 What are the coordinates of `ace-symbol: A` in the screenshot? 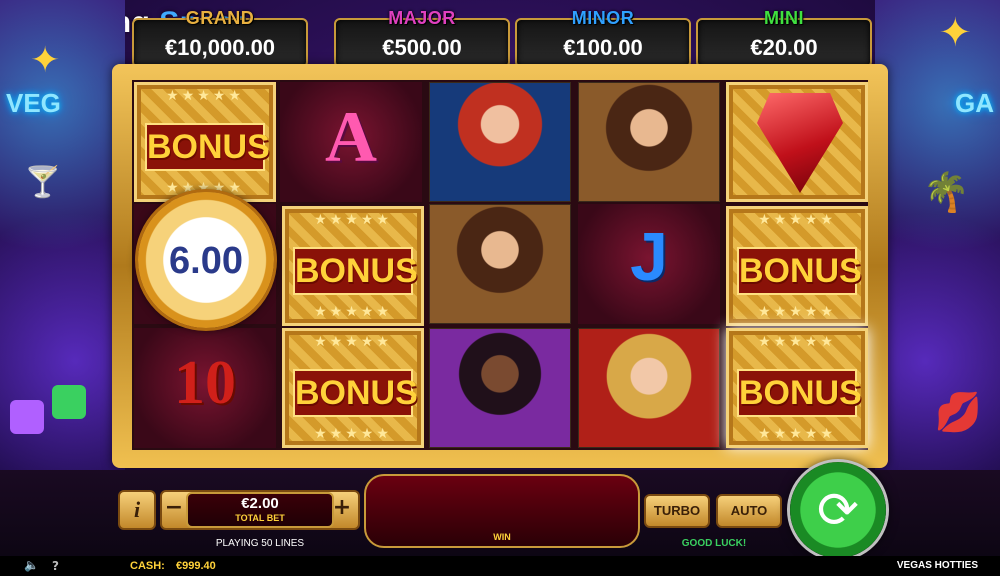 It's located at (351, 142).